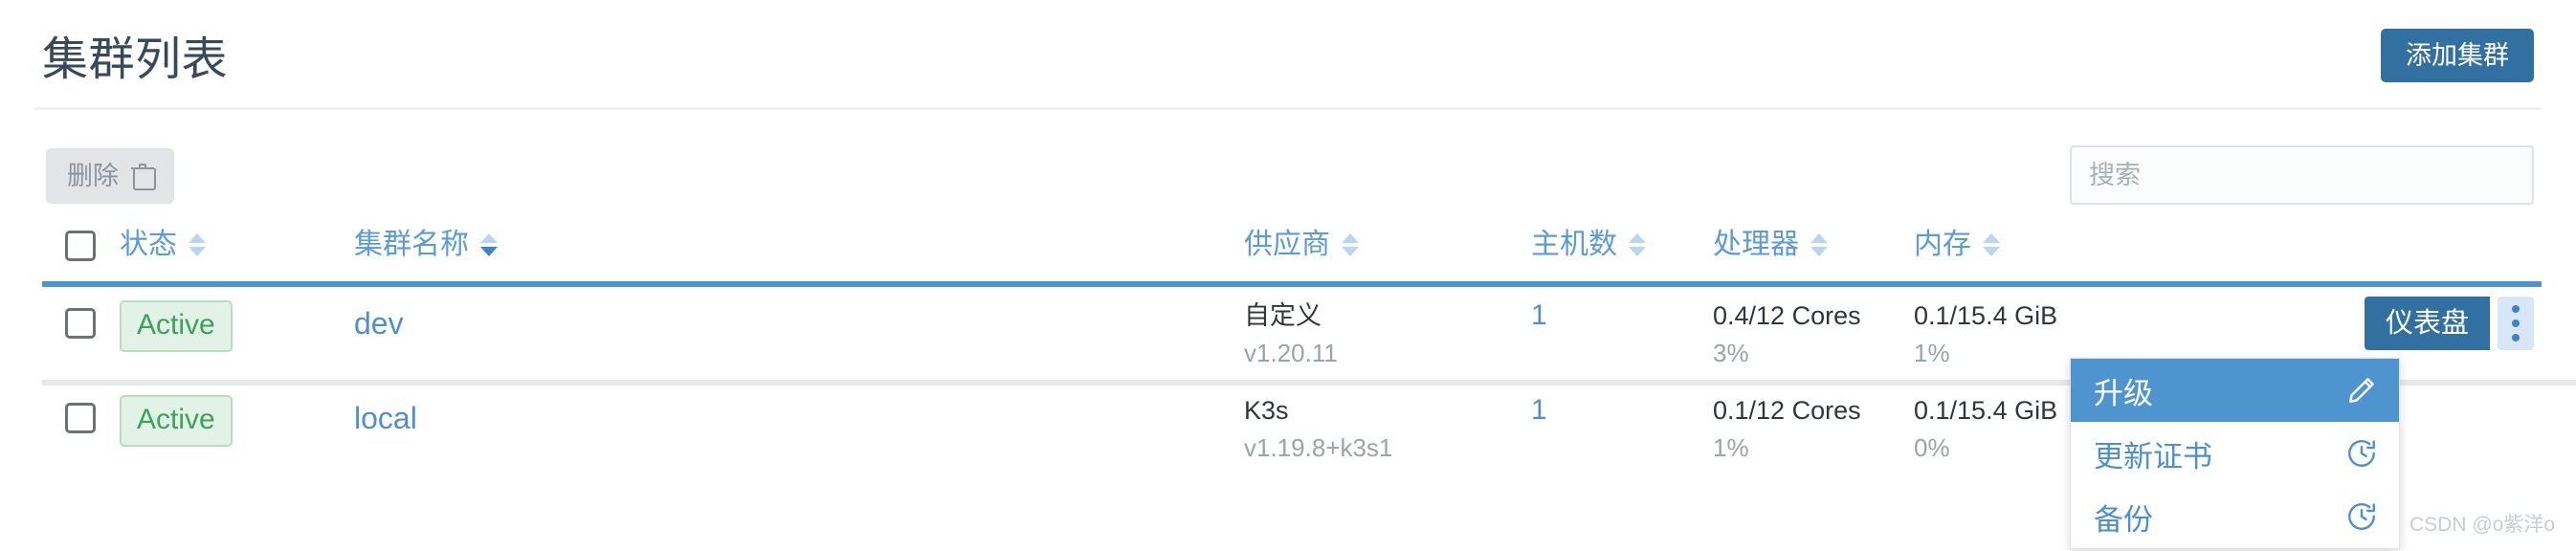 This screenshot has height=551, width=2576. Describe the element at coordinates (1318, 421) in the screenshot. I see `provider-cell: K3s v1.19.8+k3s1` at that location.